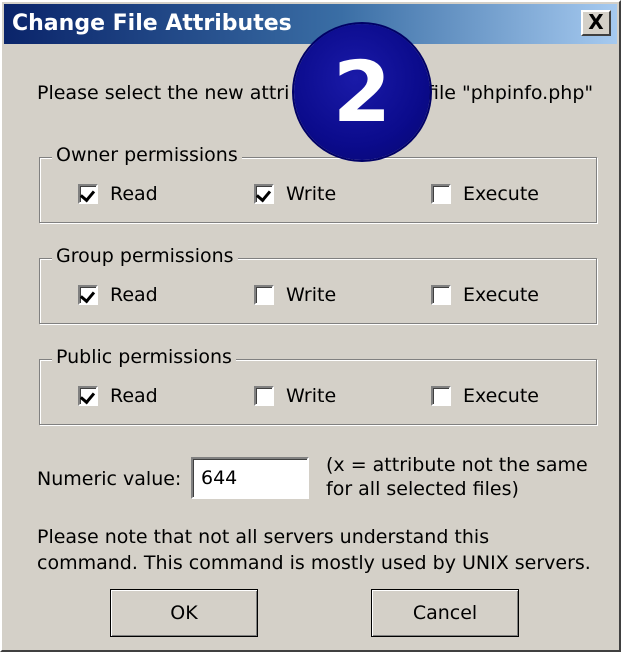 This screenshot has height=654, width=625. What do you see at coordinates (163, 93) in the screenshot?
I see `instruction-text-left: Please select the new attri` at bounding box center [163, 93].